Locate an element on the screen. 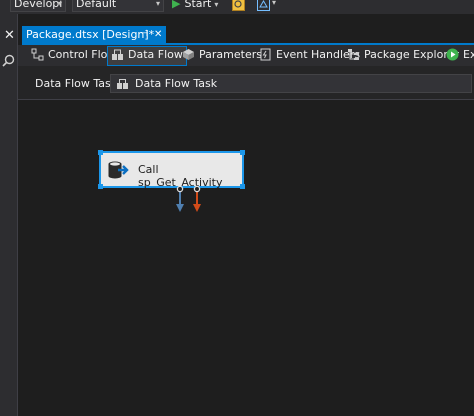 This screenshot has height=416, width=474. find-icon is located at coordinates (238, 5).